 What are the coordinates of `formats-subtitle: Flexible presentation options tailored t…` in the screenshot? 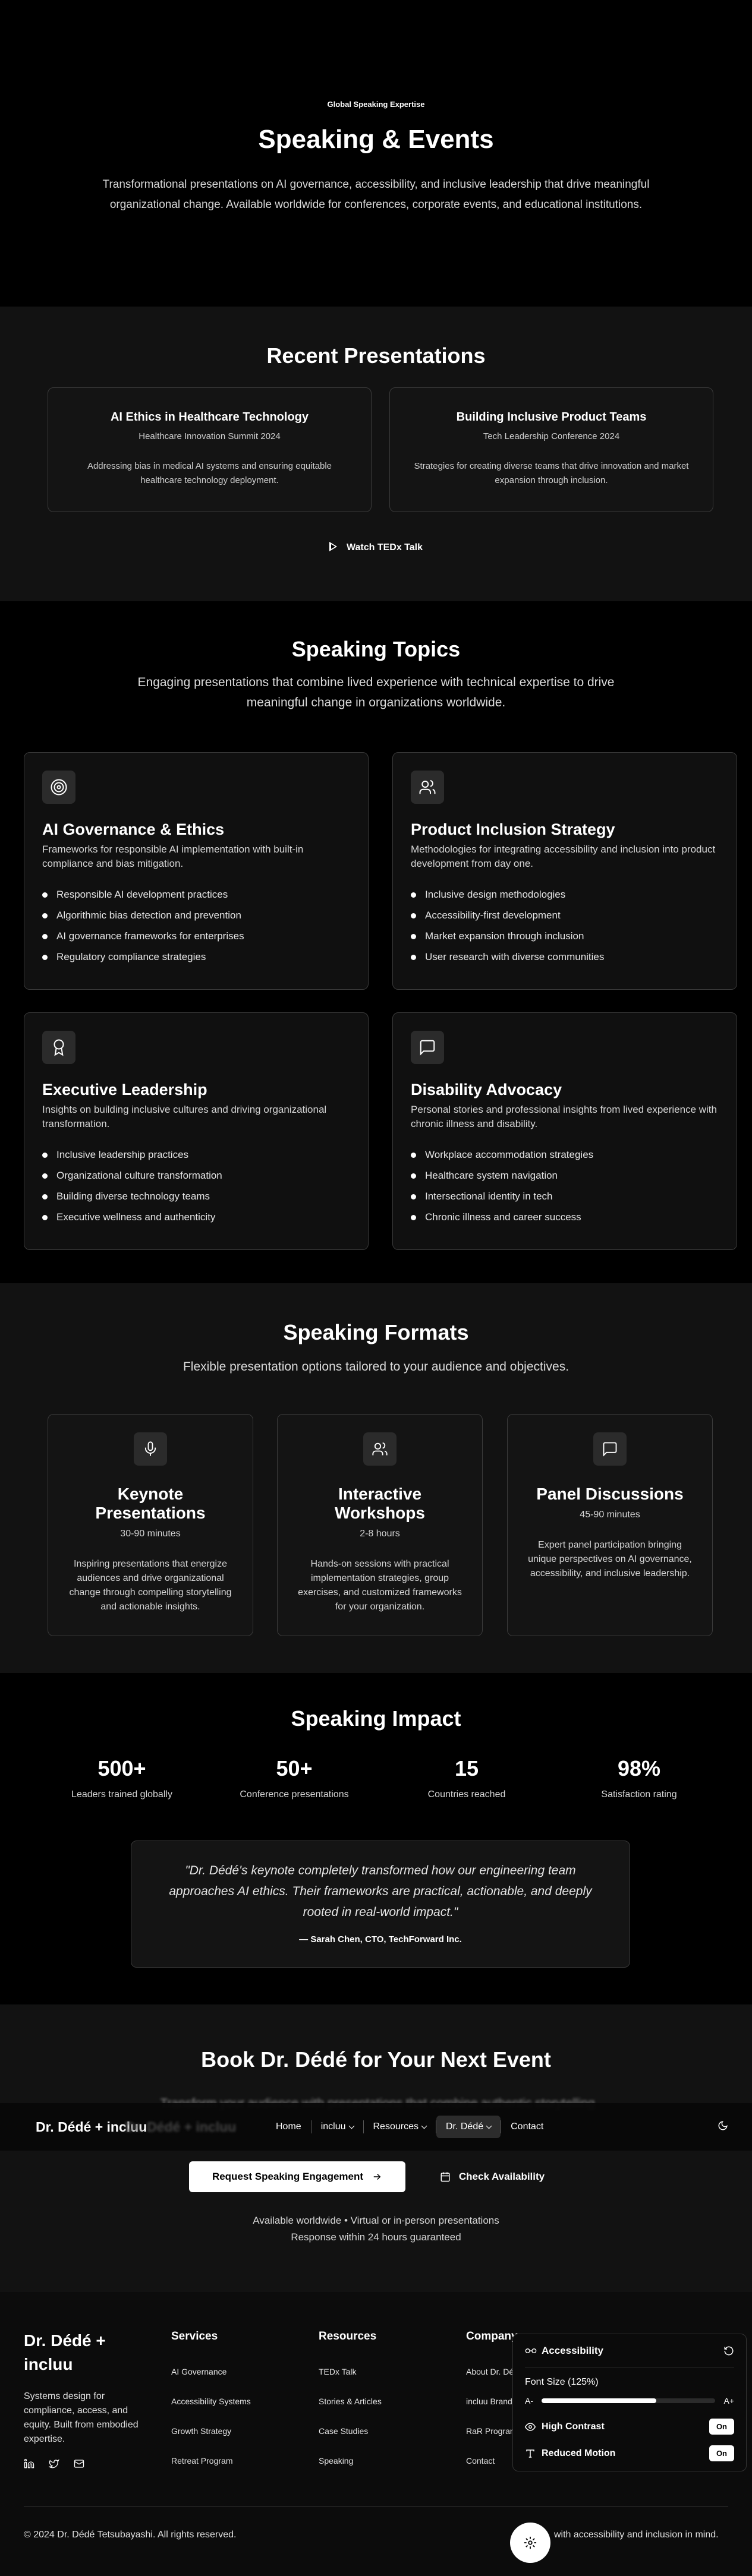 It's located at (376, 1367).